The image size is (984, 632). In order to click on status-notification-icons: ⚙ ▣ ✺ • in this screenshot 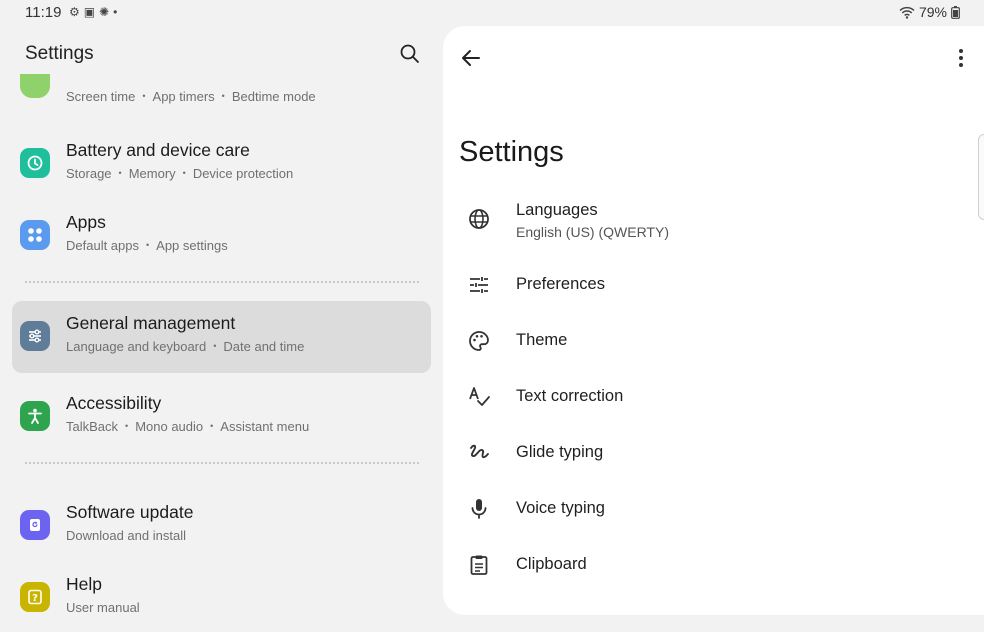, I will do `click(93, 12)`.